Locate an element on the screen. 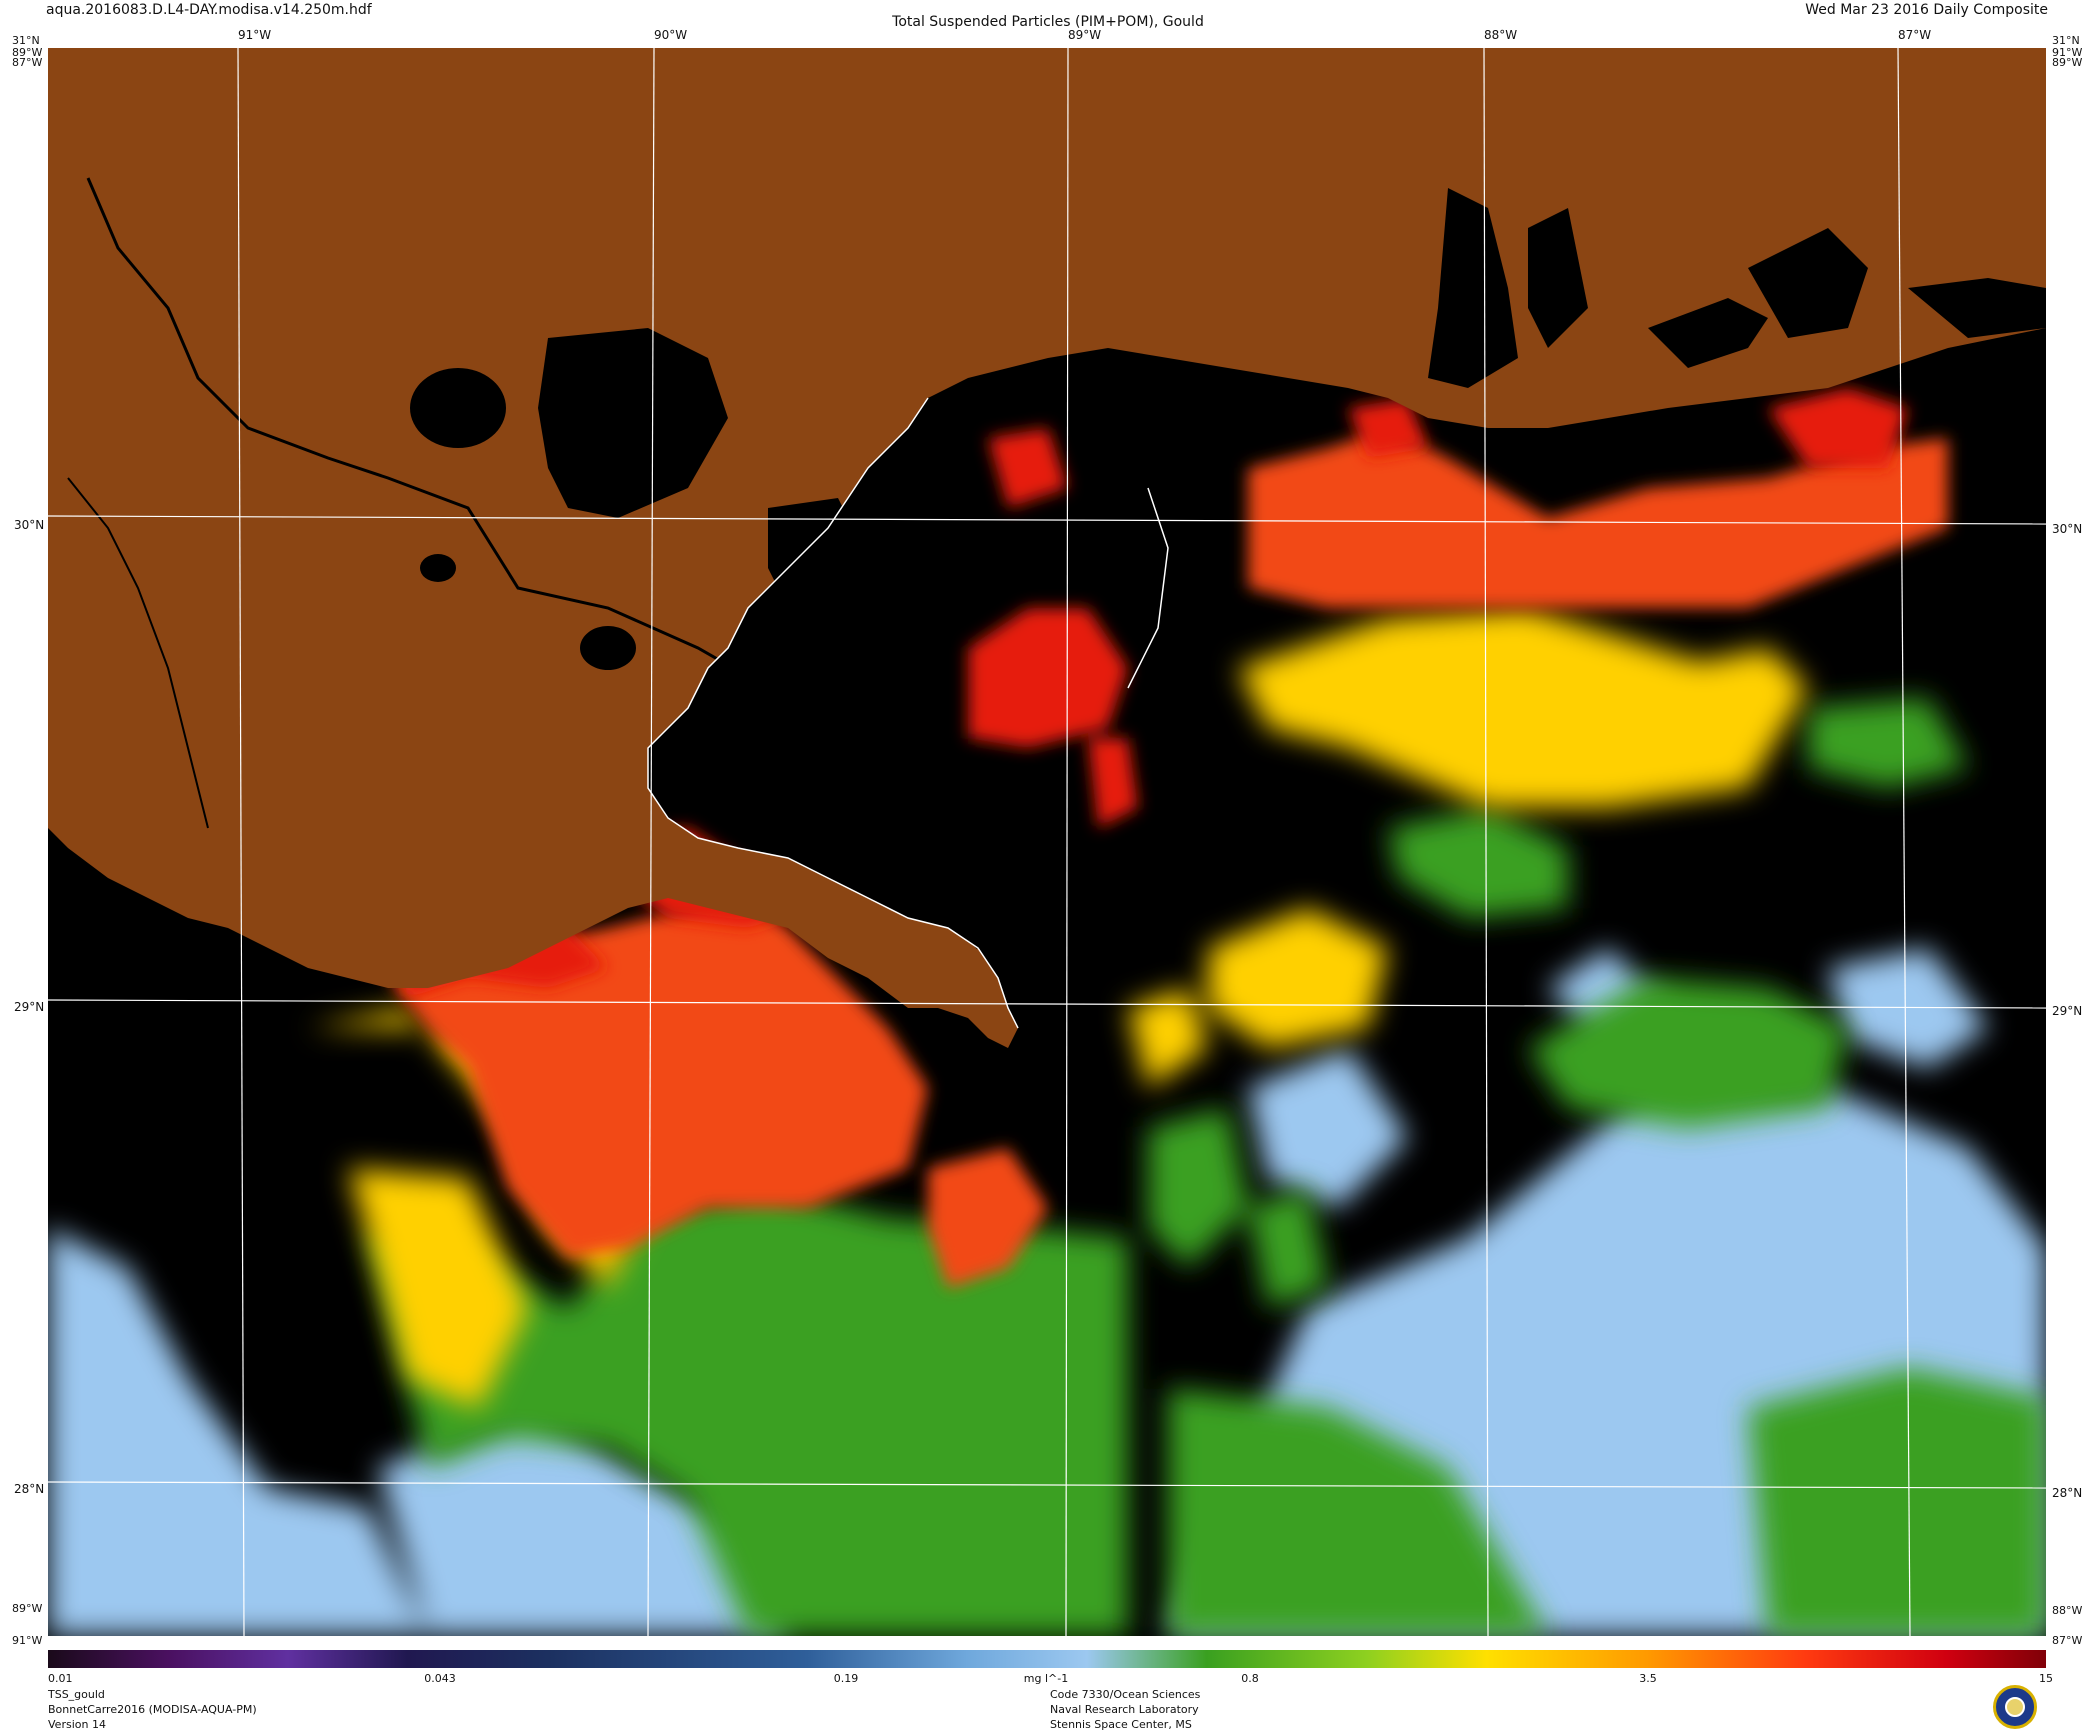 The width and height of the screenshot is (2096, 1731). lat-label-30n-right: 30°N is located at coordinates (2067, 529).